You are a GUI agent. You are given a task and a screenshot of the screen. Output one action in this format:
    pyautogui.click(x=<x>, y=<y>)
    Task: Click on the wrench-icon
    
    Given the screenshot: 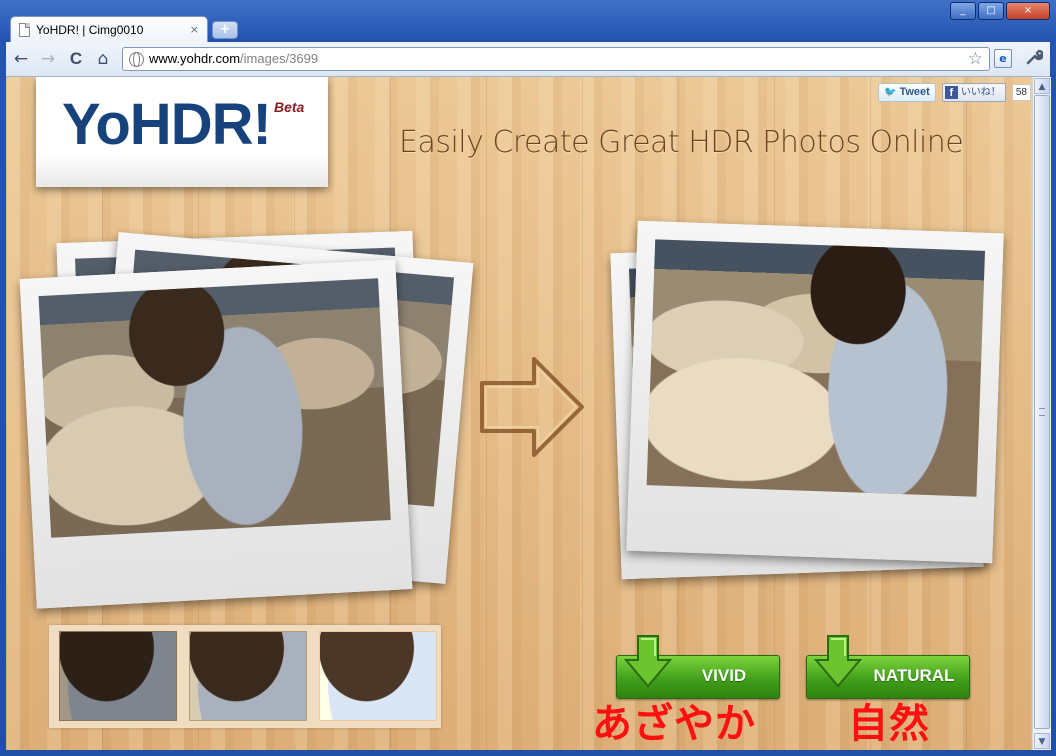 What is the action you would take?
    pyautogui.click(x=1034, y=58)
    